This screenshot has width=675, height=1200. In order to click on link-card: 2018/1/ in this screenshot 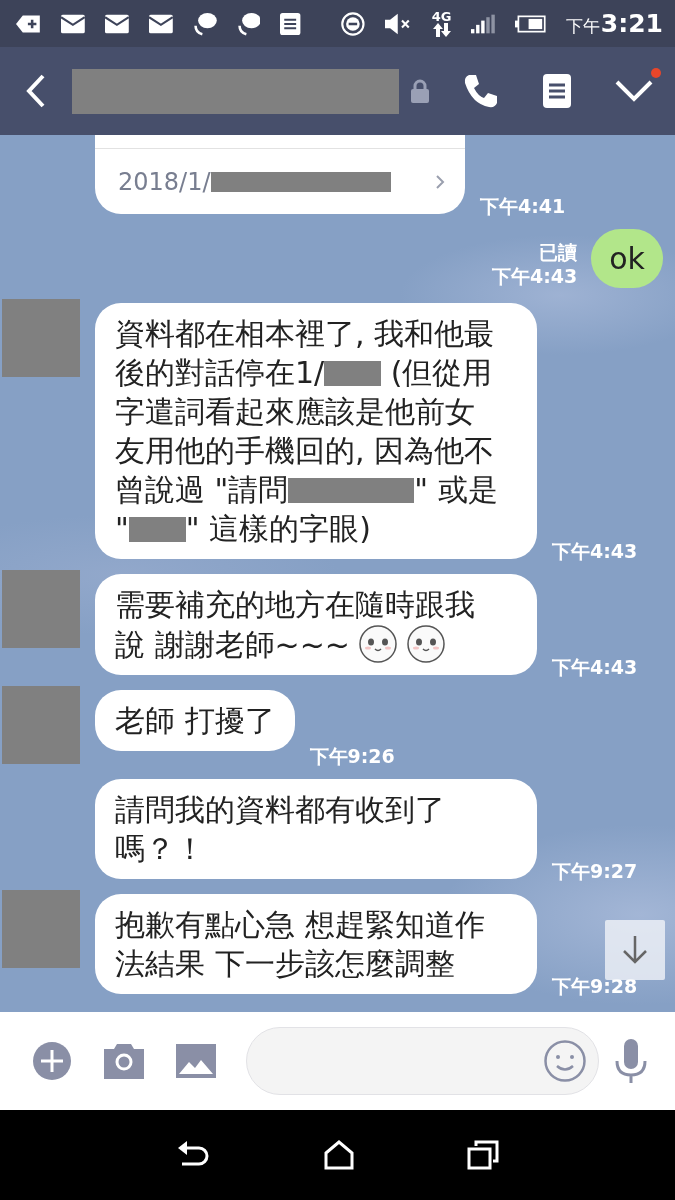, I will do `click(280, 174)`.